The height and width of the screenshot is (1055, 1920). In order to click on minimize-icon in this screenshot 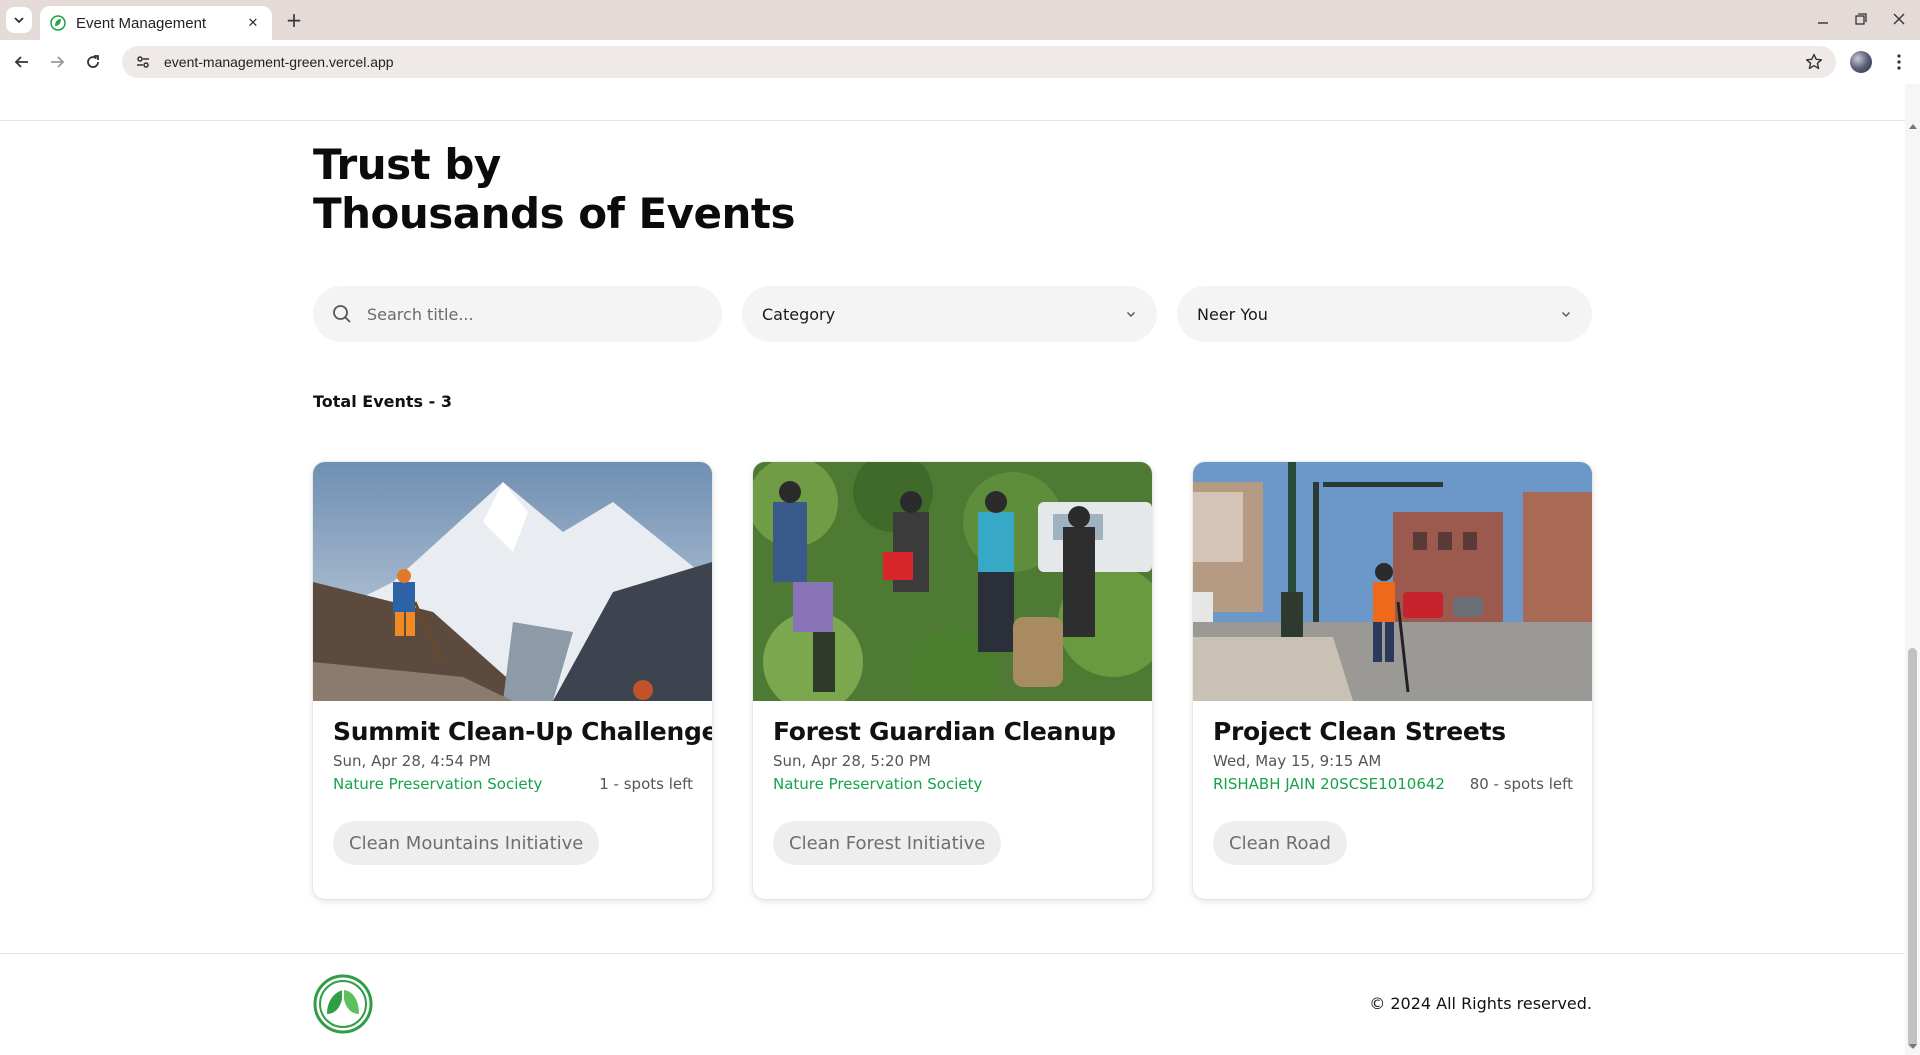, I will do `click(1823, 19)`.